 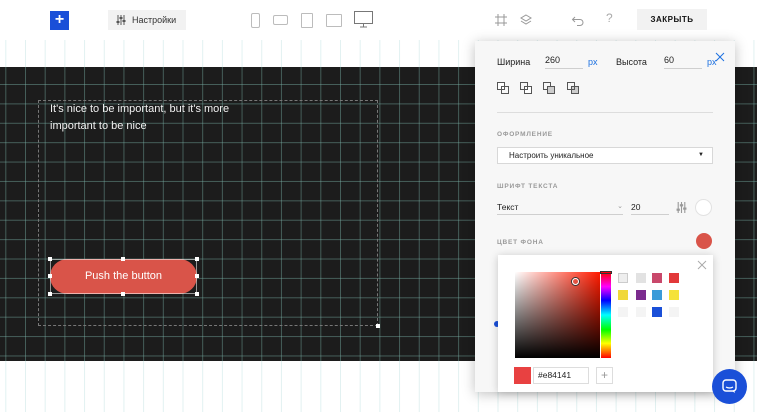 I want to click on divider, so click(x=605, y=112).